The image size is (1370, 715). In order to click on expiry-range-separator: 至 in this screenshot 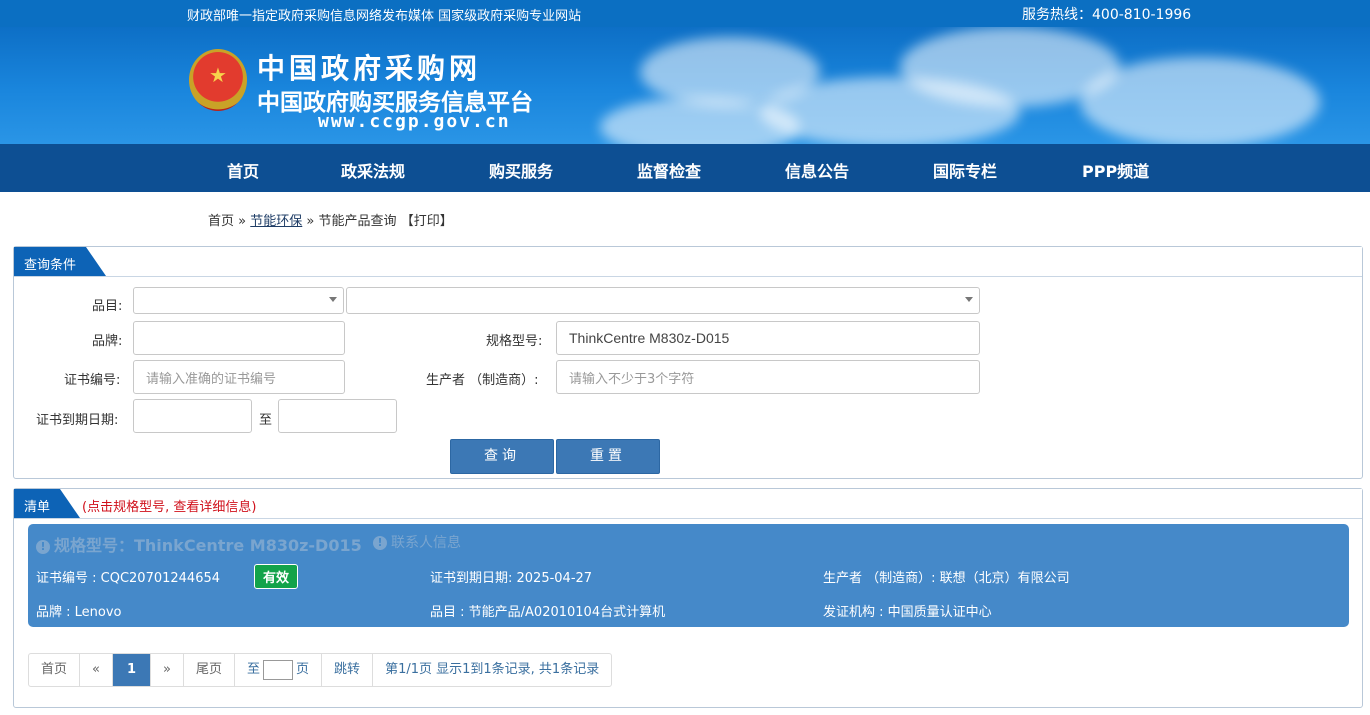, I will do `click(266, 420)`.